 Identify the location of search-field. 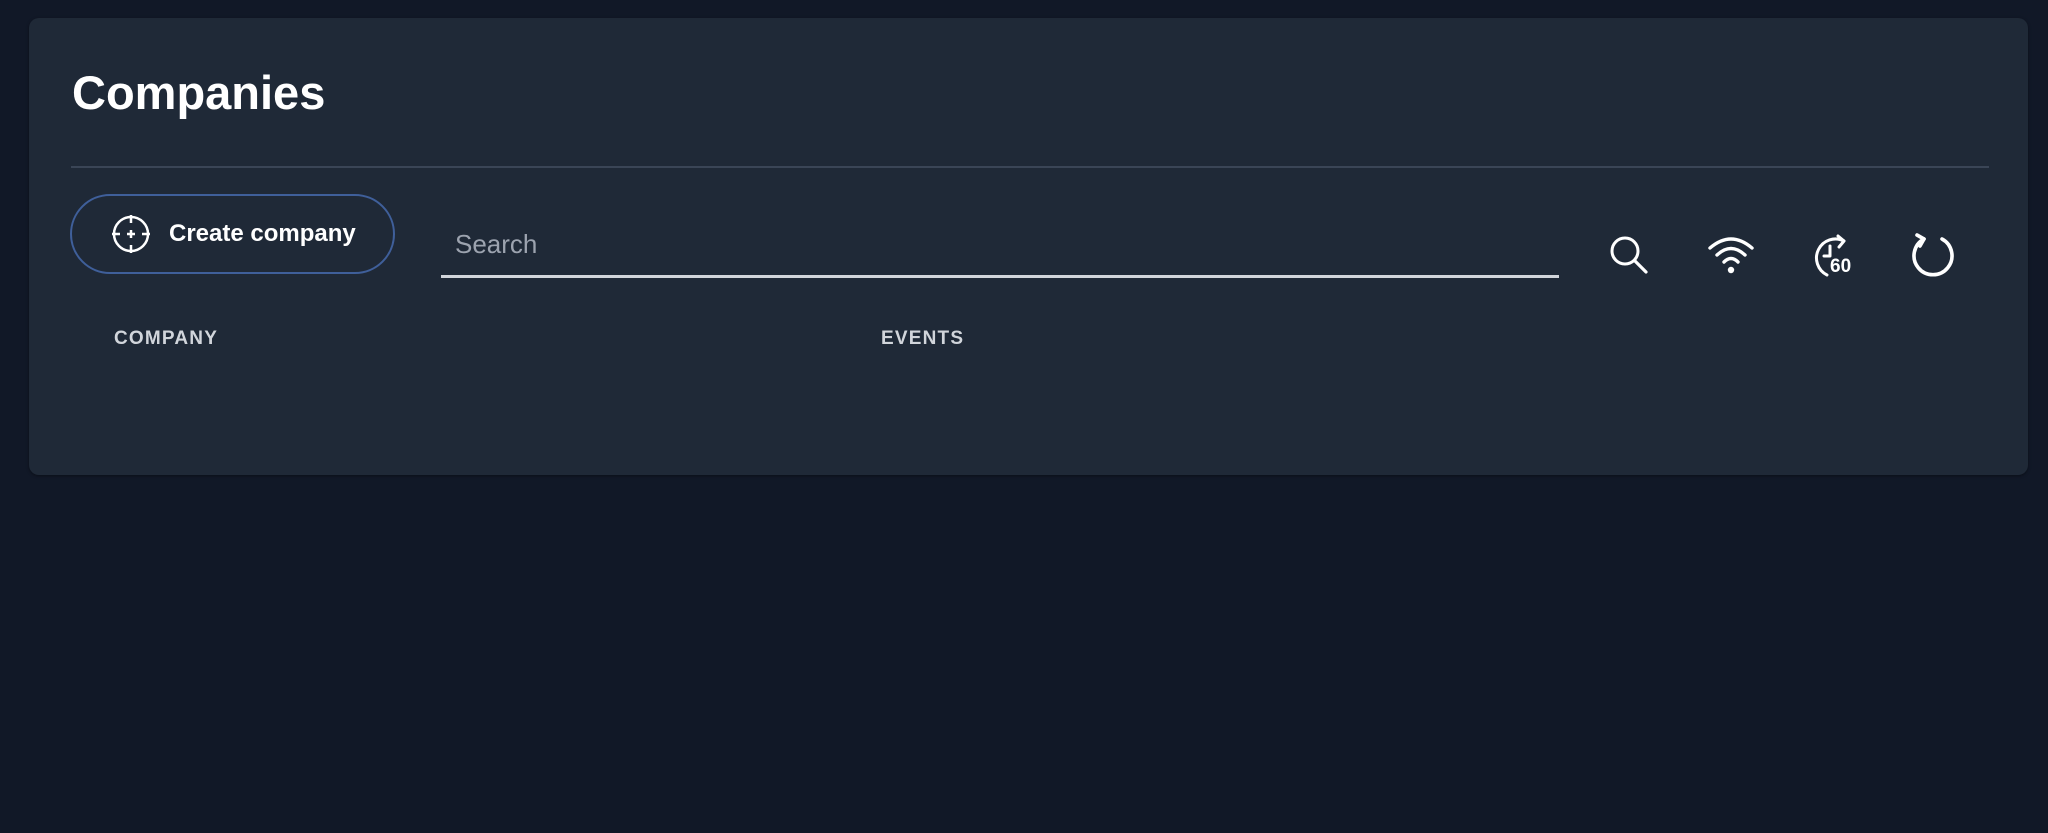
(1000, 252).